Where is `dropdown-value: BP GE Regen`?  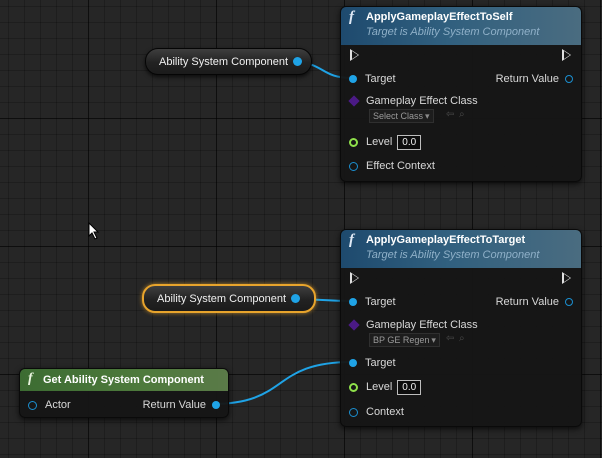
dropdown-value: BP GE Regen is located at coordinates (401, 340).